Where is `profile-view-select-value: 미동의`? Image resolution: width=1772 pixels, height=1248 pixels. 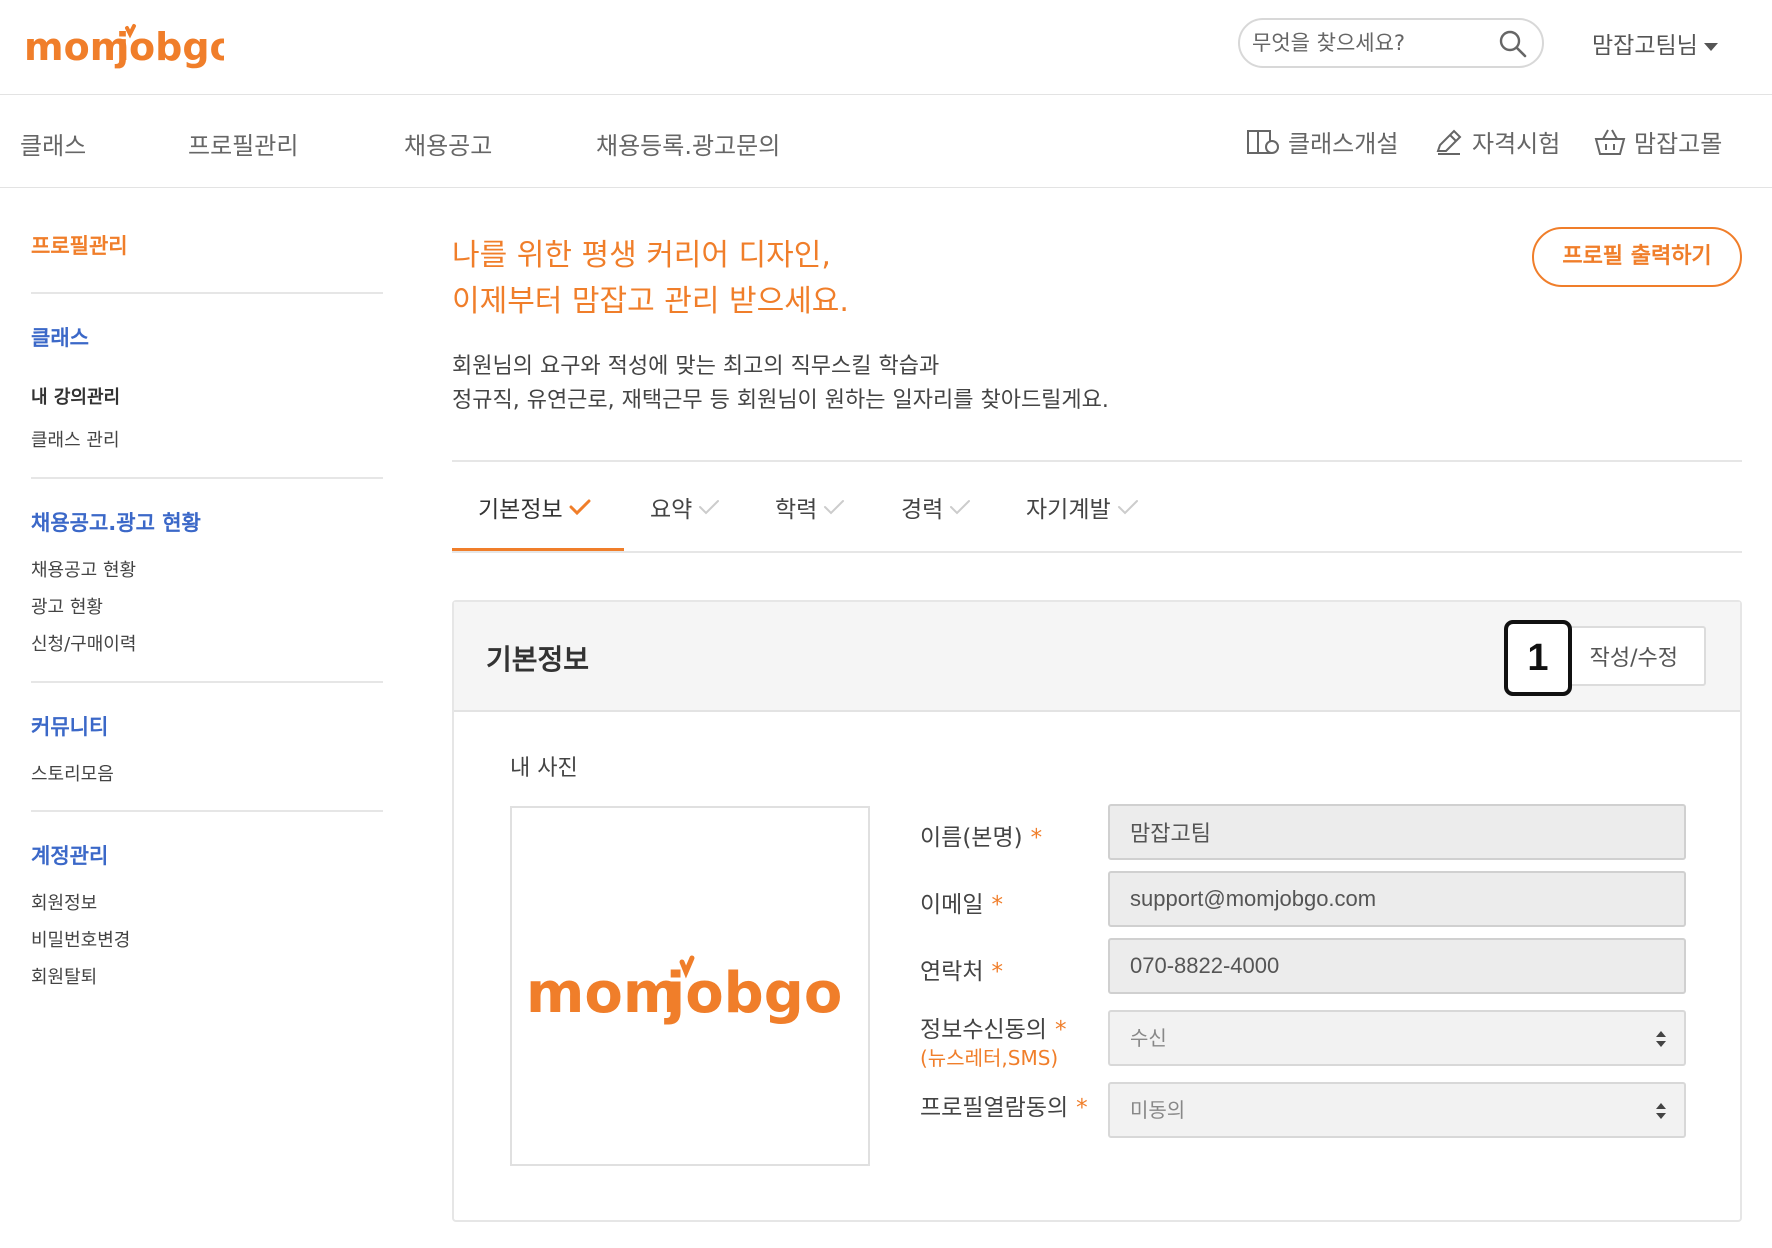
profile-view-select-value: 미동의 is located at coordinates (1158, 1110).